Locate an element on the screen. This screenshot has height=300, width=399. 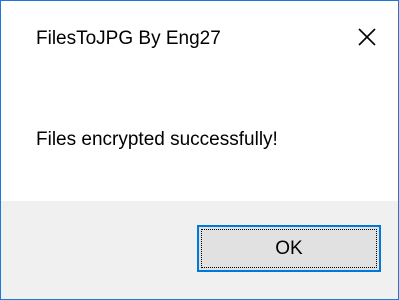
close-icon is located at coordinates (367, 37).